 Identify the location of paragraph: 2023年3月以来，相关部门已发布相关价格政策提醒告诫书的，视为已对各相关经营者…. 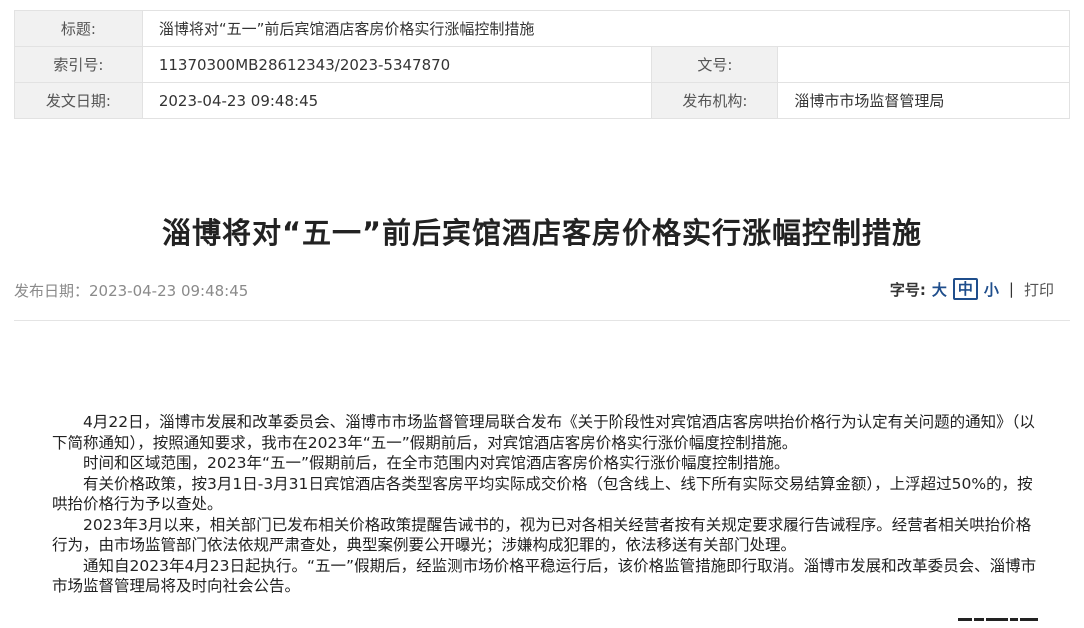
(542, 535).